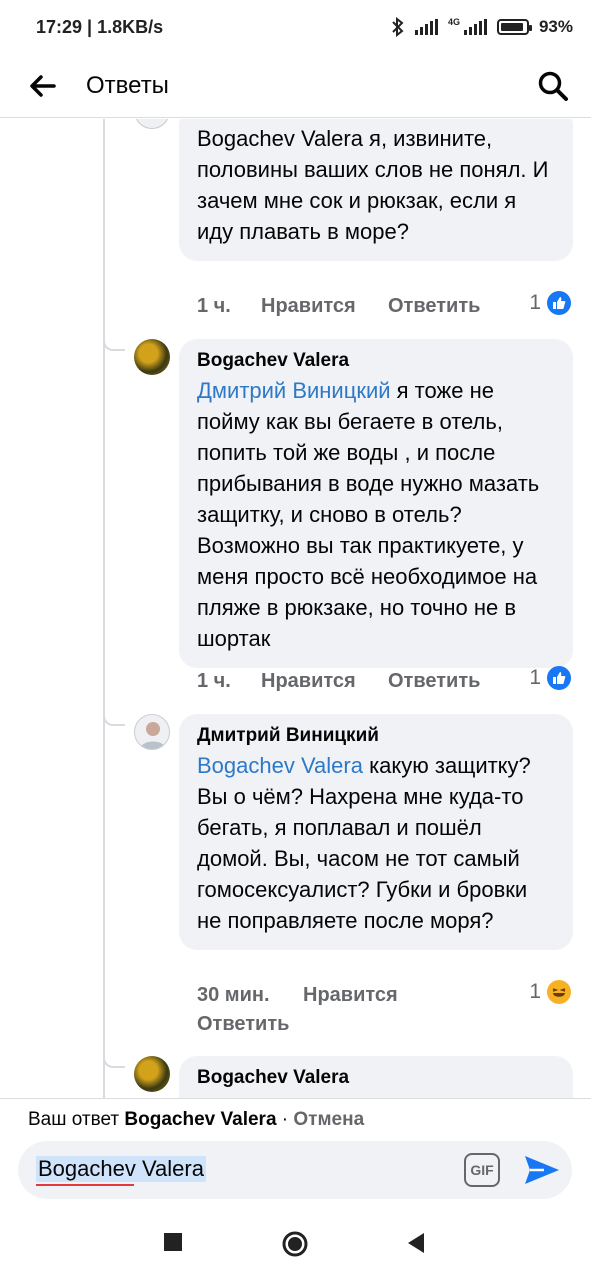  I want to click on haha-reaction-icon, so click(559, 992).